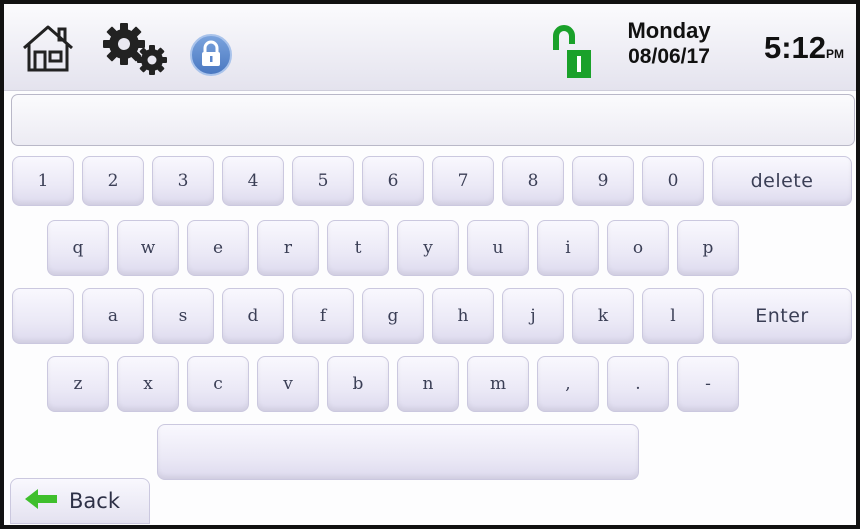  What do you see at coordinates (253, 181) in the screenshot?
I see `key-4: 4` at bounding box center [253, 181].